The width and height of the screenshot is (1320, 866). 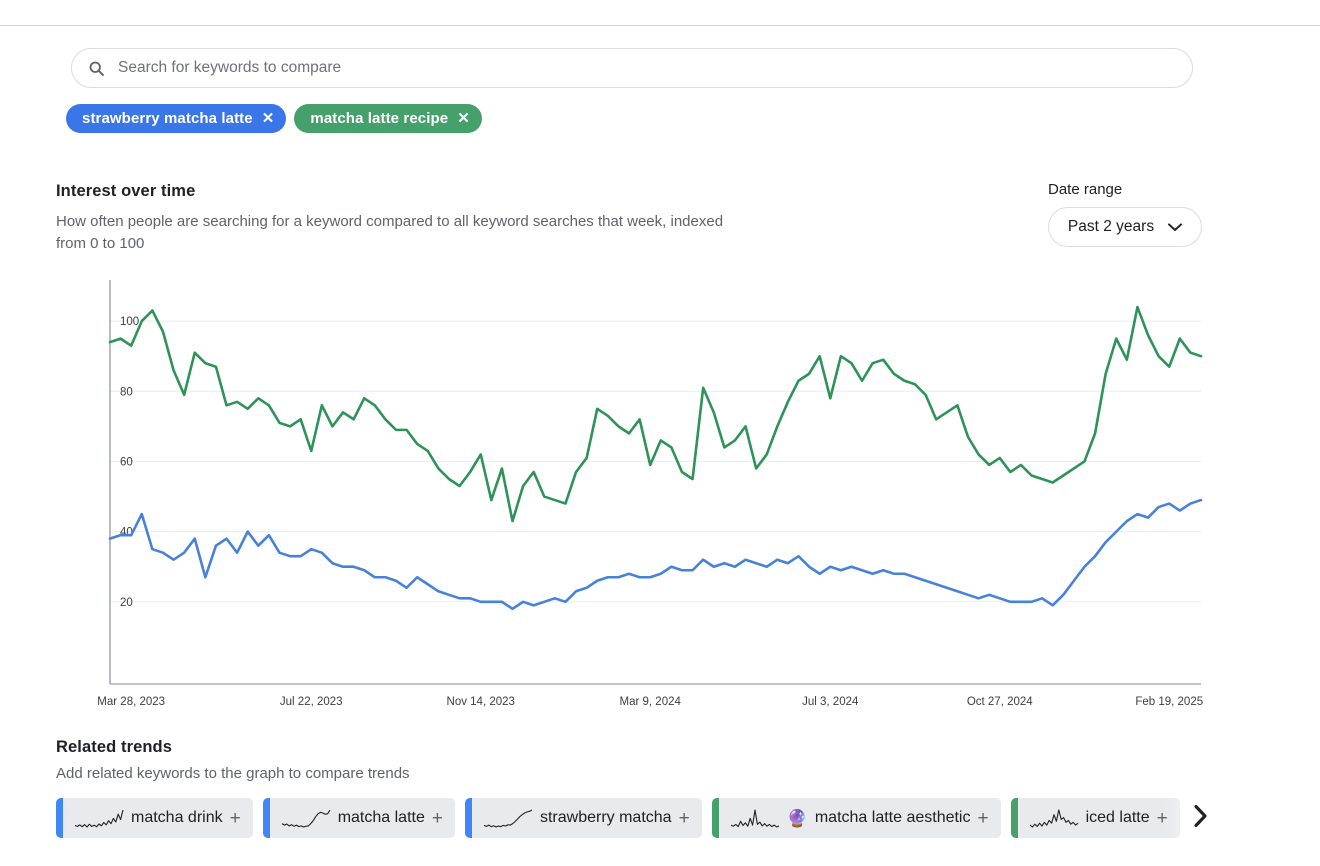 I want to click on related-trend-chip: strawberry matcha +, so click(x=583, y=818).